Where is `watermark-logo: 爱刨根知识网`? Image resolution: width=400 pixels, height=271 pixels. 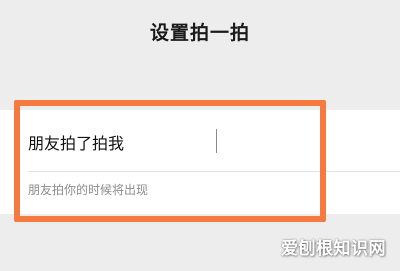
watermark-logo: 爱刨根知识网 is located at coordinates (333, 249).